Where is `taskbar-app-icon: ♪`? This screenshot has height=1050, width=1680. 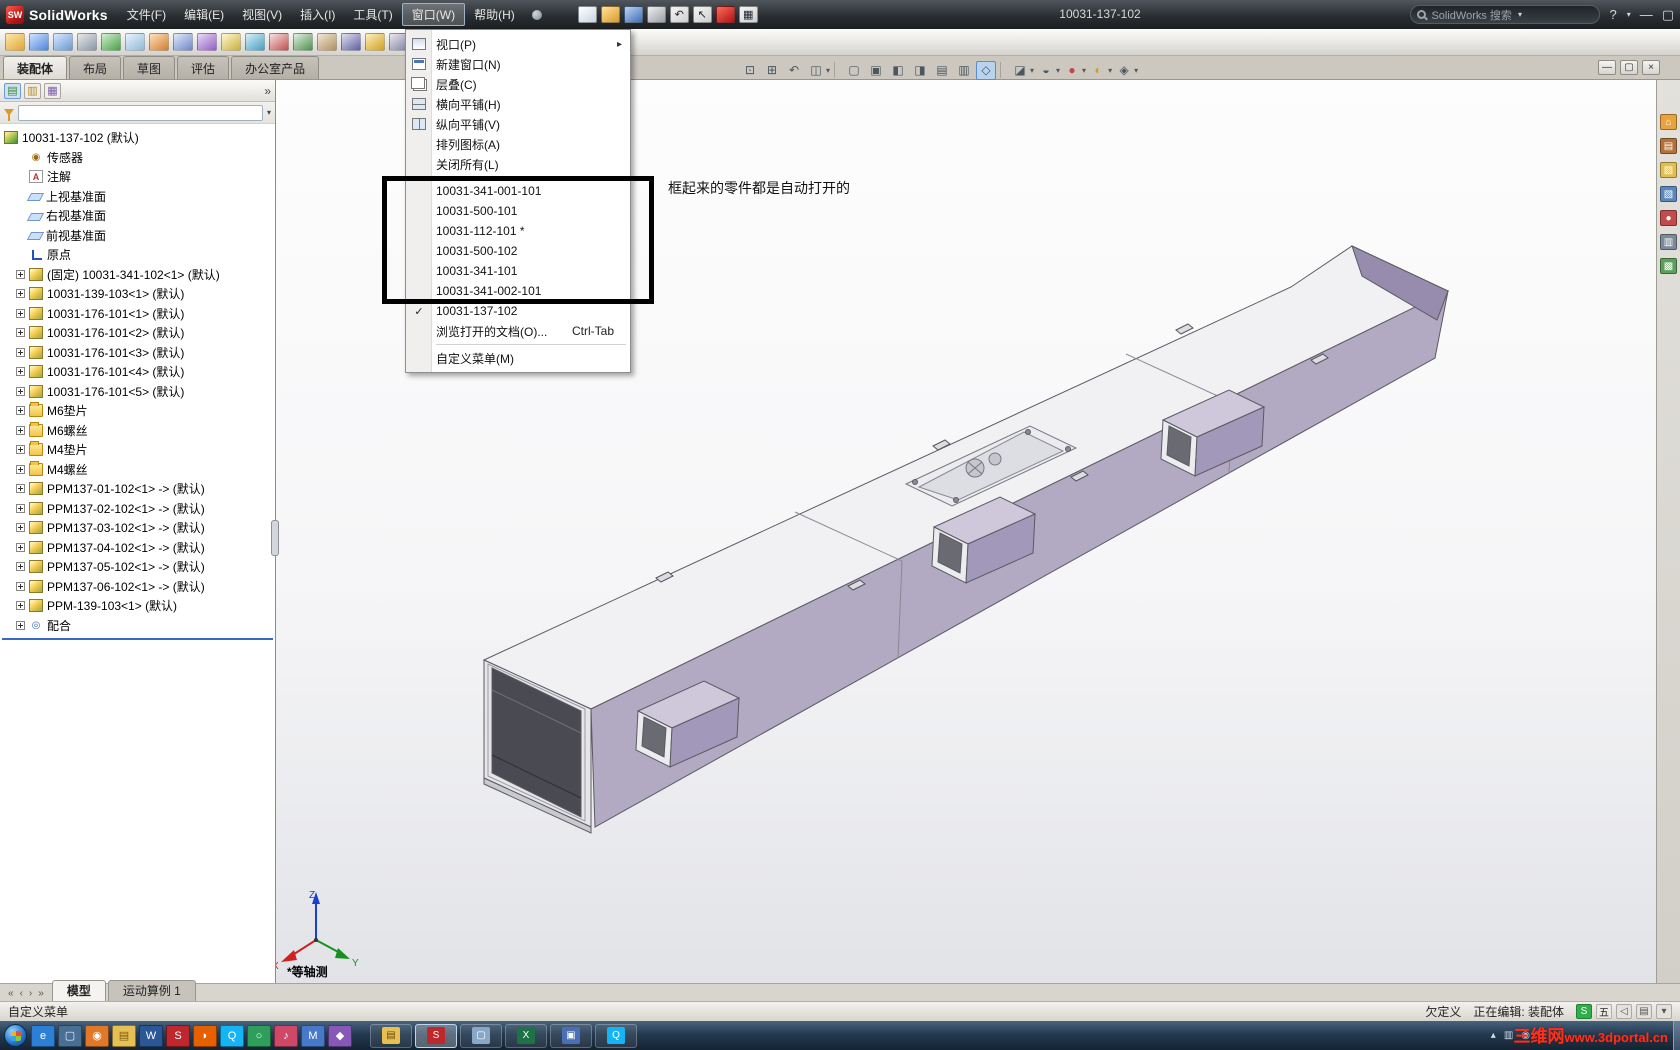
taskbar-app-icon: ♪ is located at coordinates (286, 1035).